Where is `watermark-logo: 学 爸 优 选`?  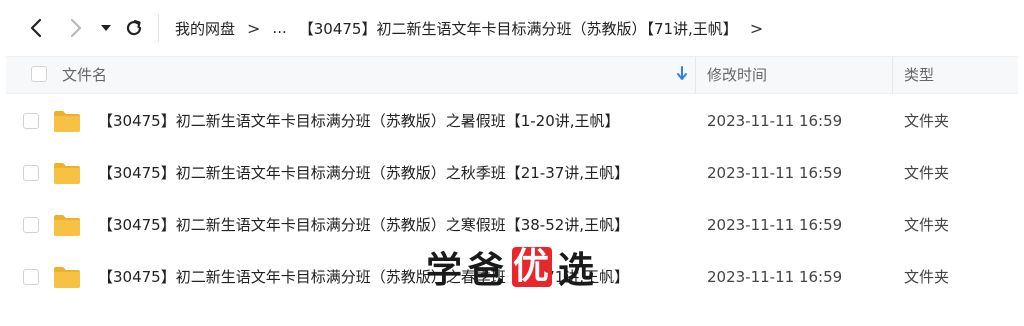 watermark-logo: 学 爸 优 选 is located at coordinates (511, 268).